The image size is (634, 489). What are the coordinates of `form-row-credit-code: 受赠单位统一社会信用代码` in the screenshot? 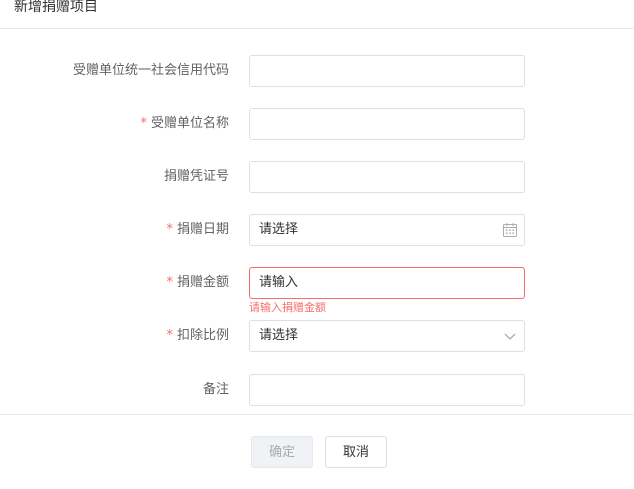 It's located at (317, 71).